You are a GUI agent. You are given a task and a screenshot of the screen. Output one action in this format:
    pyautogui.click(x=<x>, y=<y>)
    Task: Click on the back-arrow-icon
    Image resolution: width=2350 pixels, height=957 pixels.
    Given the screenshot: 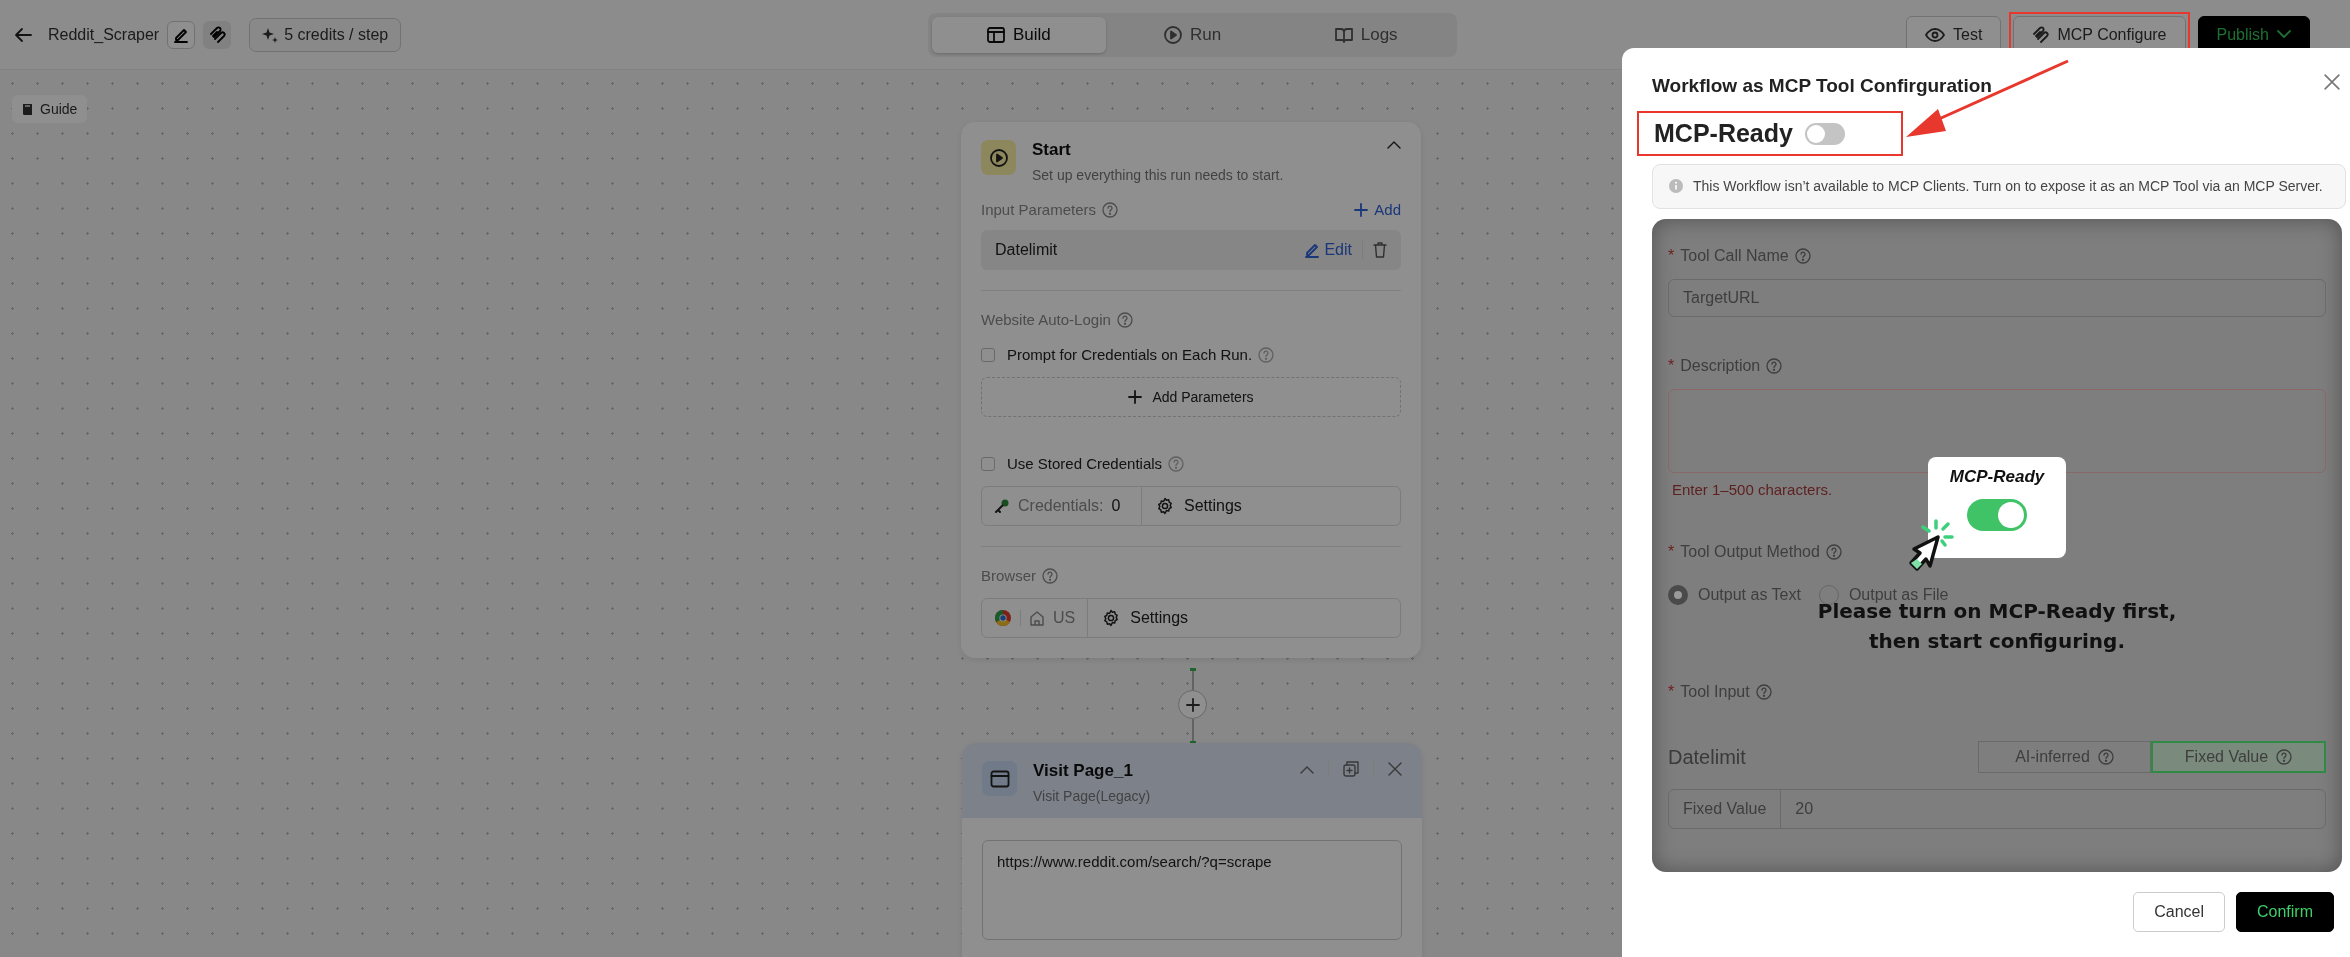 What is the action you would take?
    pyautogui.click(x=23, y=34)
    